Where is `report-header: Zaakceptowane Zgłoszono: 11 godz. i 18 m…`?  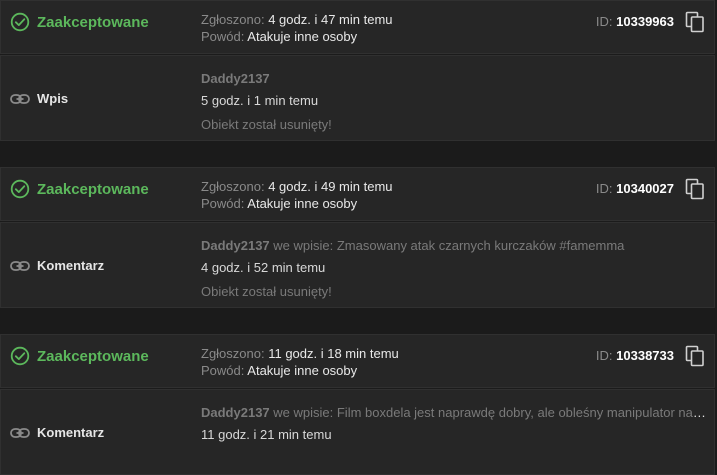
report-header: Zaakceptowane Zgłoszono: 11 godz. i 18 m… is located at coordinates (357, 361).